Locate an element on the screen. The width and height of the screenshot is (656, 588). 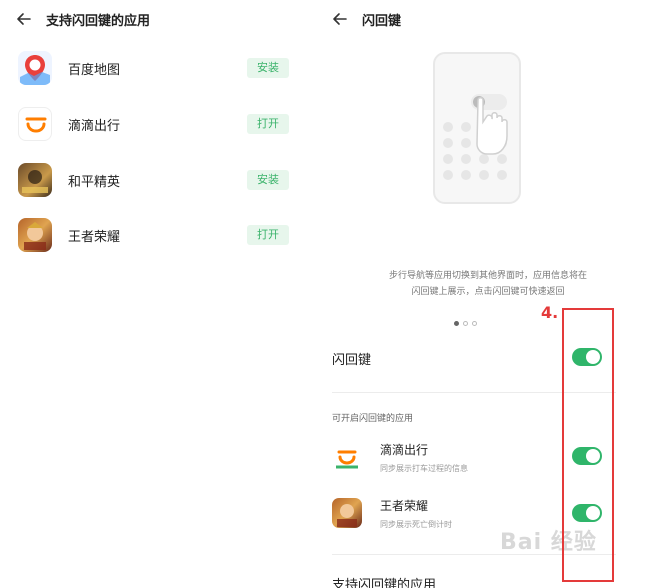
page-title: 支持闪回键的应用 is located at coordinates (98, 21).